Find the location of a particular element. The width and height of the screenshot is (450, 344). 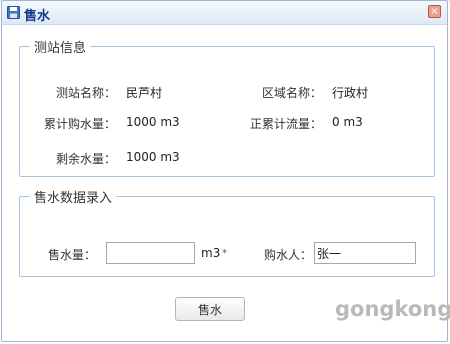

buyer-input is located at coordinates (365, 253).